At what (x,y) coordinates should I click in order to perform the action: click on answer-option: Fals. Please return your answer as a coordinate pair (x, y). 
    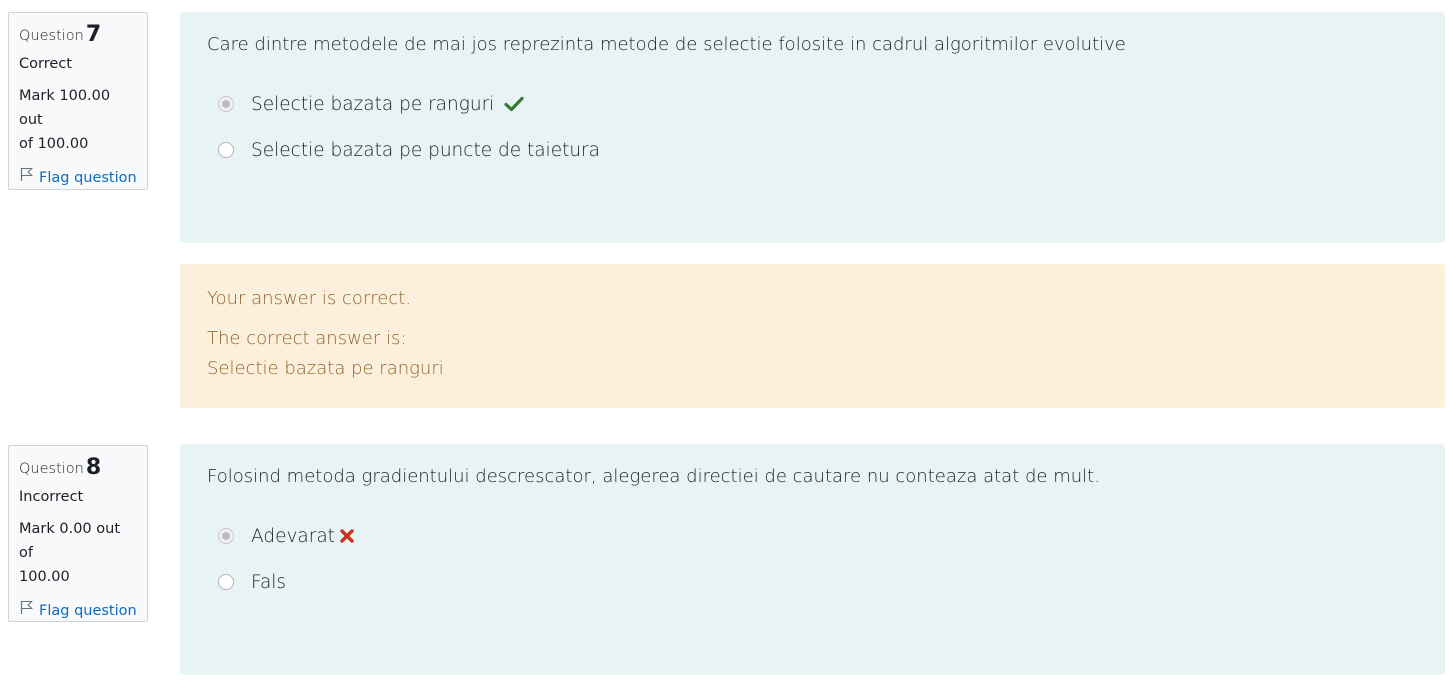
    Looking at the image, I should click on (812, 582).